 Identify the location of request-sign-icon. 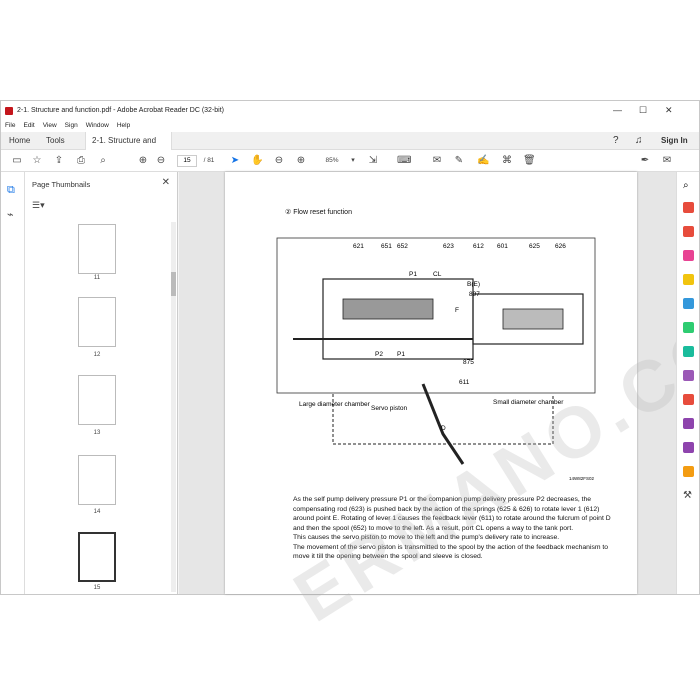
(688, 447).